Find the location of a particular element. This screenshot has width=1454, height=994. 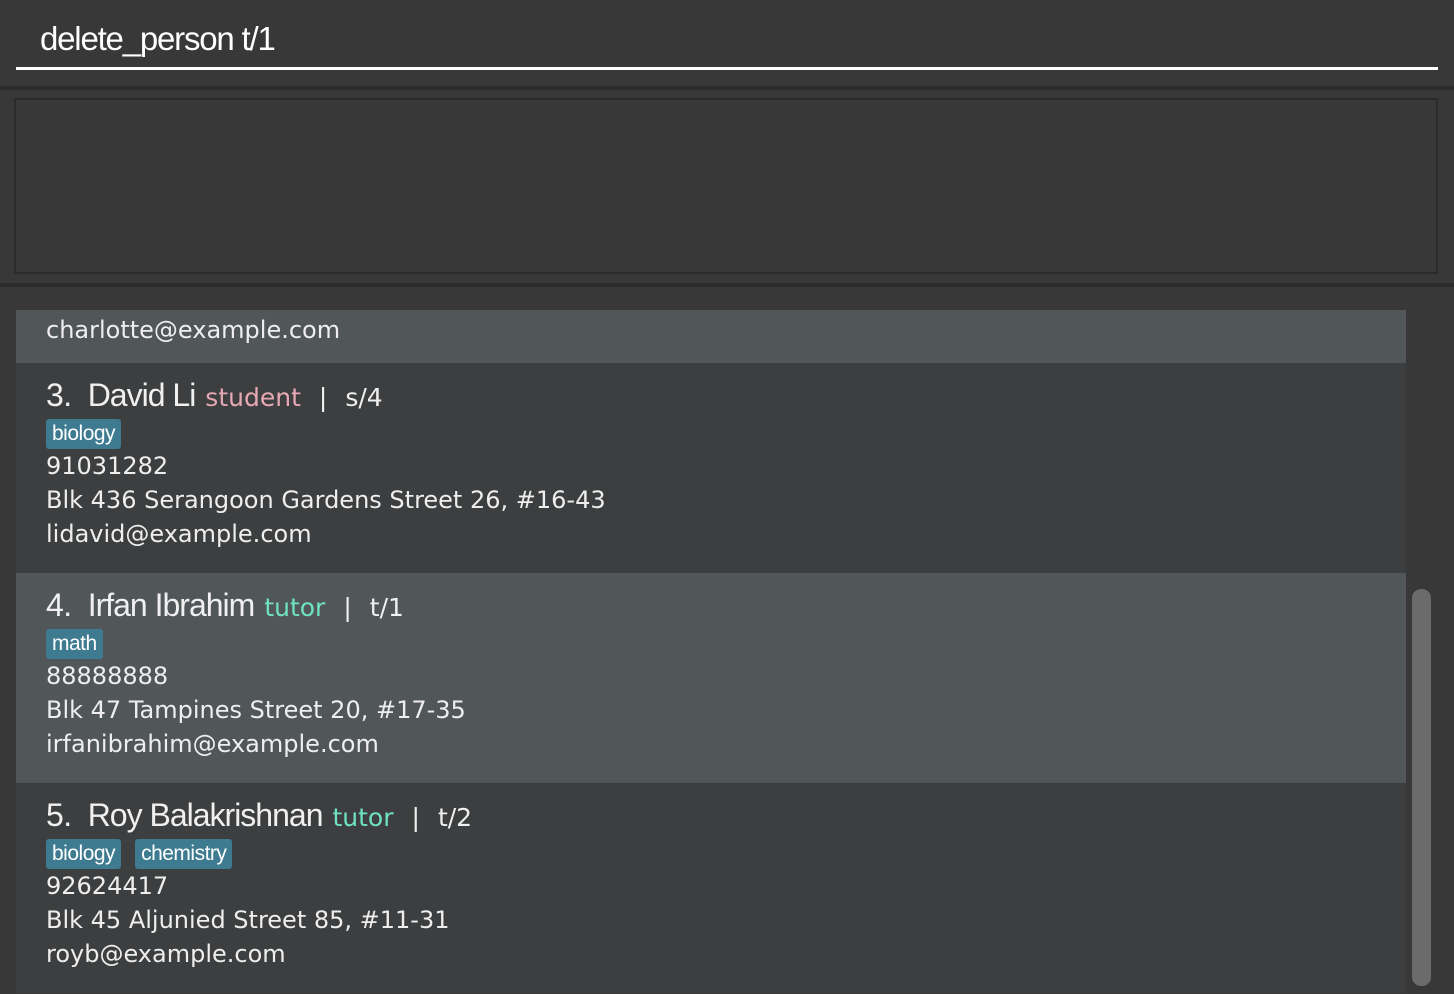

person-address: Blk 45 Aljunied Street 85, #11-31 is located at coordinates (248, 920).